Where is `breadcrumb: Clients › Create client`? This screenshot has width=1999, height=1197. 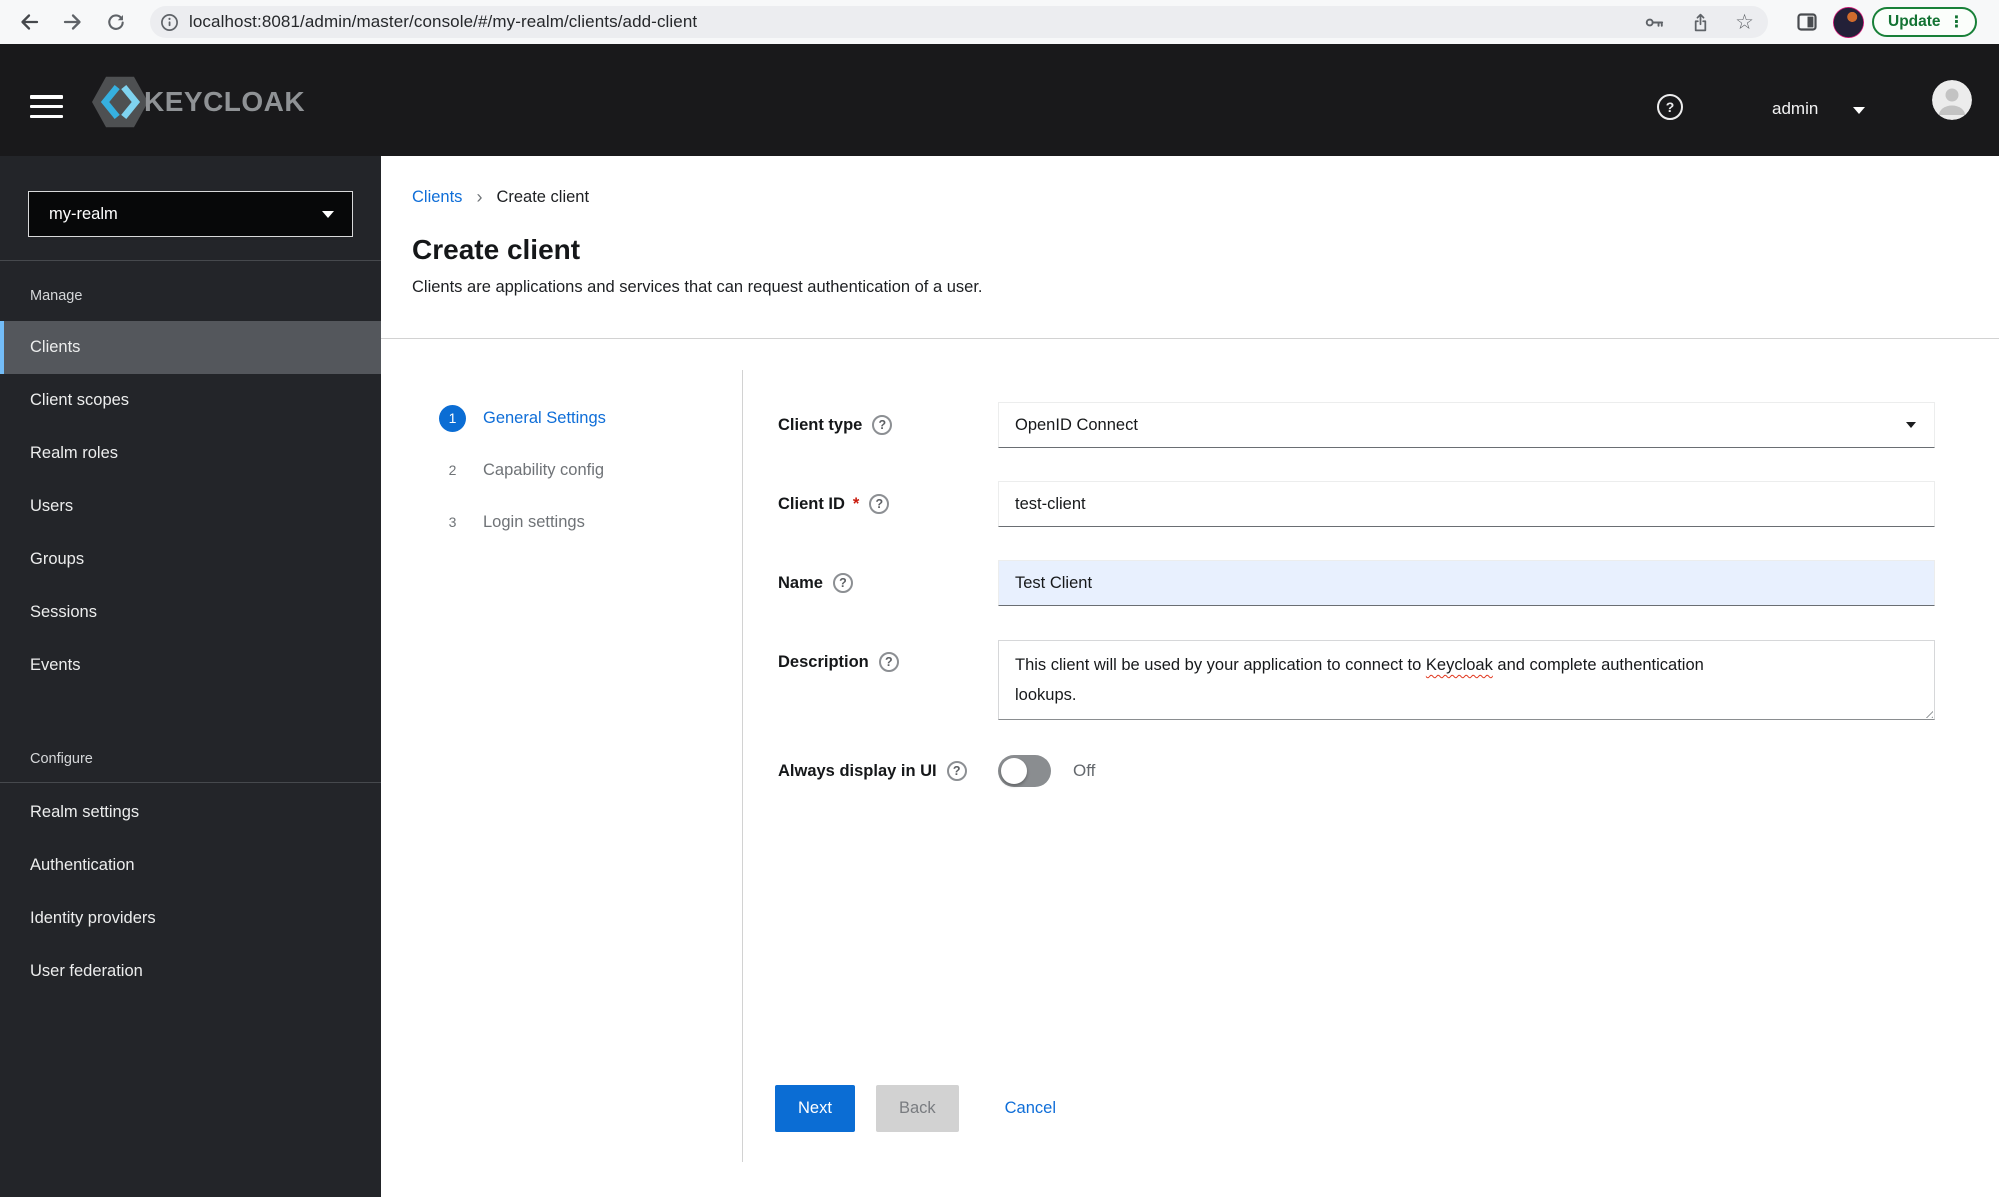 breadcrumb: Clients › Create client is located at coordinates (500, 197).